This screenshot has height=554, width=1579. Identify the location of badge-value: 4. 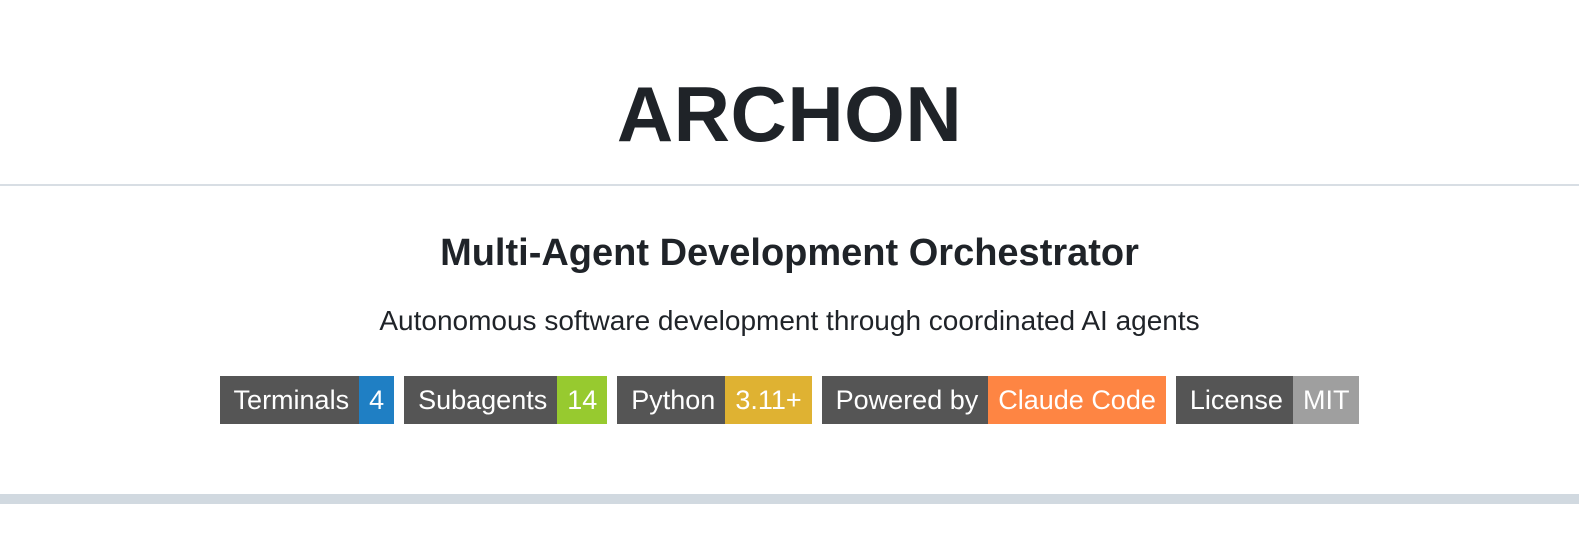
(377, 400).